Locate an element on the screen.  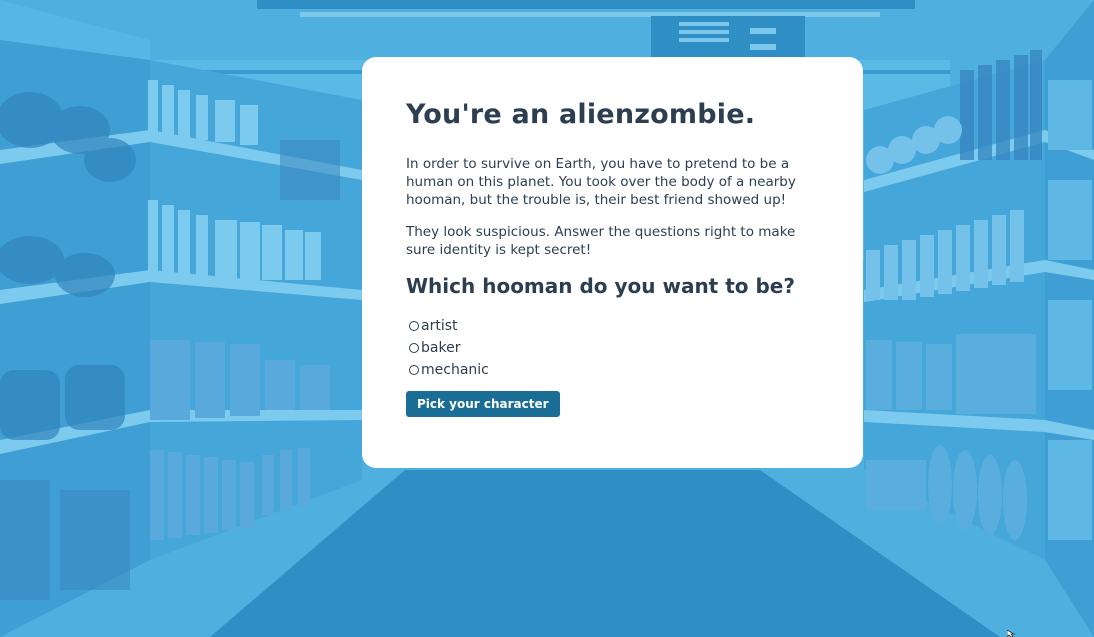
quiz-title: You're an alienzombie. is located at coordinates (581, 114).